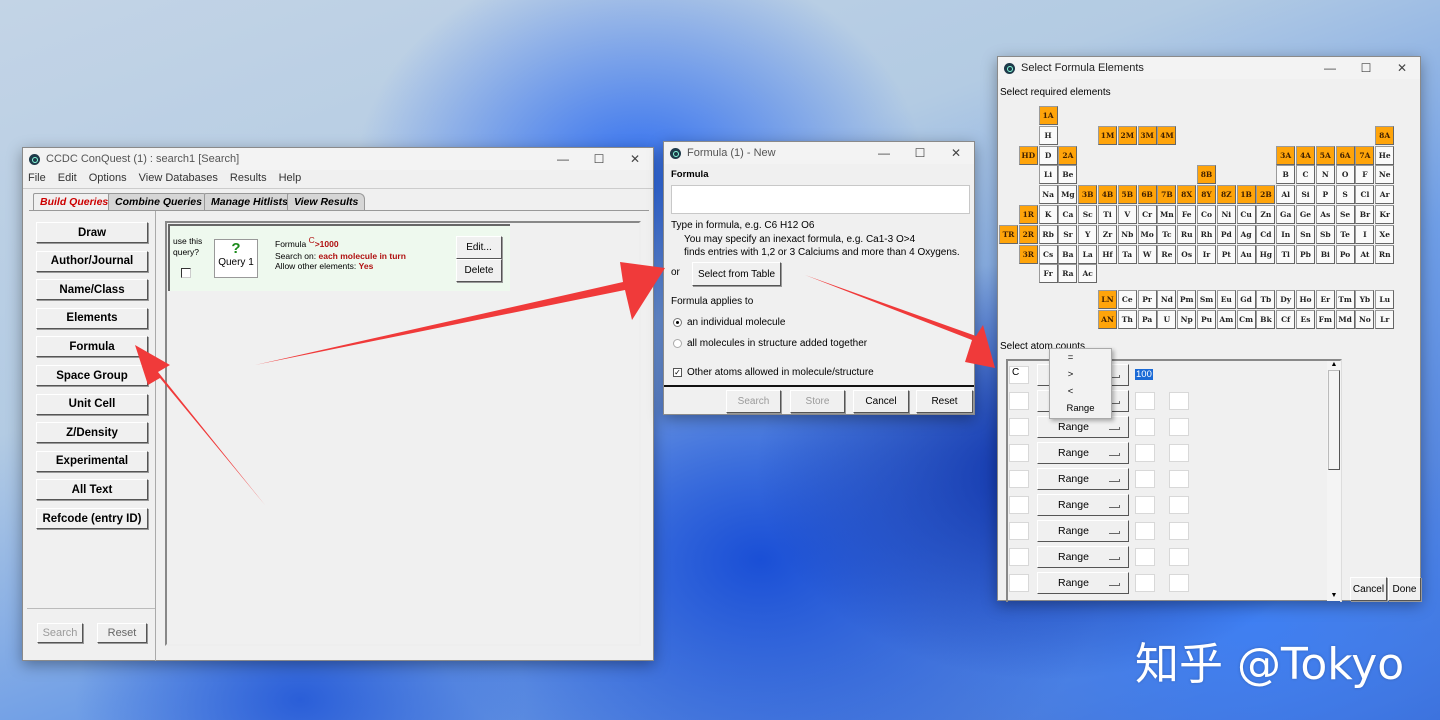 The image size is (1440, 720). Describe the element at coordinates (479, 270) in the screenshot. I see `delete-button: Delete` at that location.